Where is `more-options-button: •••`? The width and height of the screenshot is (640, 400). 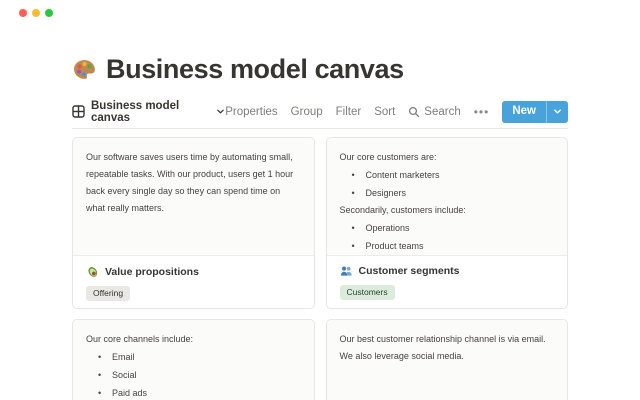
more-options-button: ••• is located at coordinates (482, 112).